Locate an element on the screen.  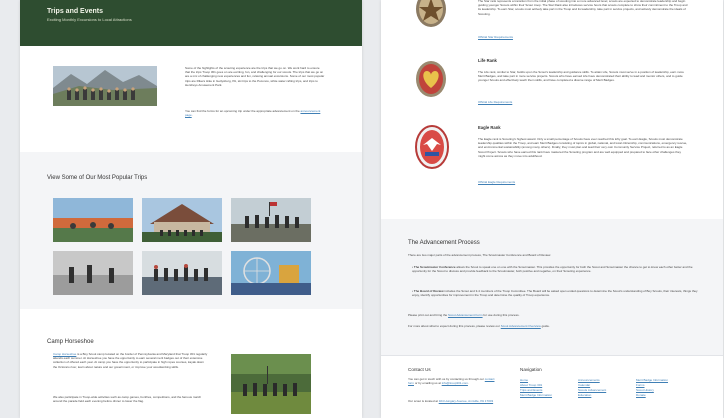
nav-link-donate: Donate is located at coordinates (652, 395).